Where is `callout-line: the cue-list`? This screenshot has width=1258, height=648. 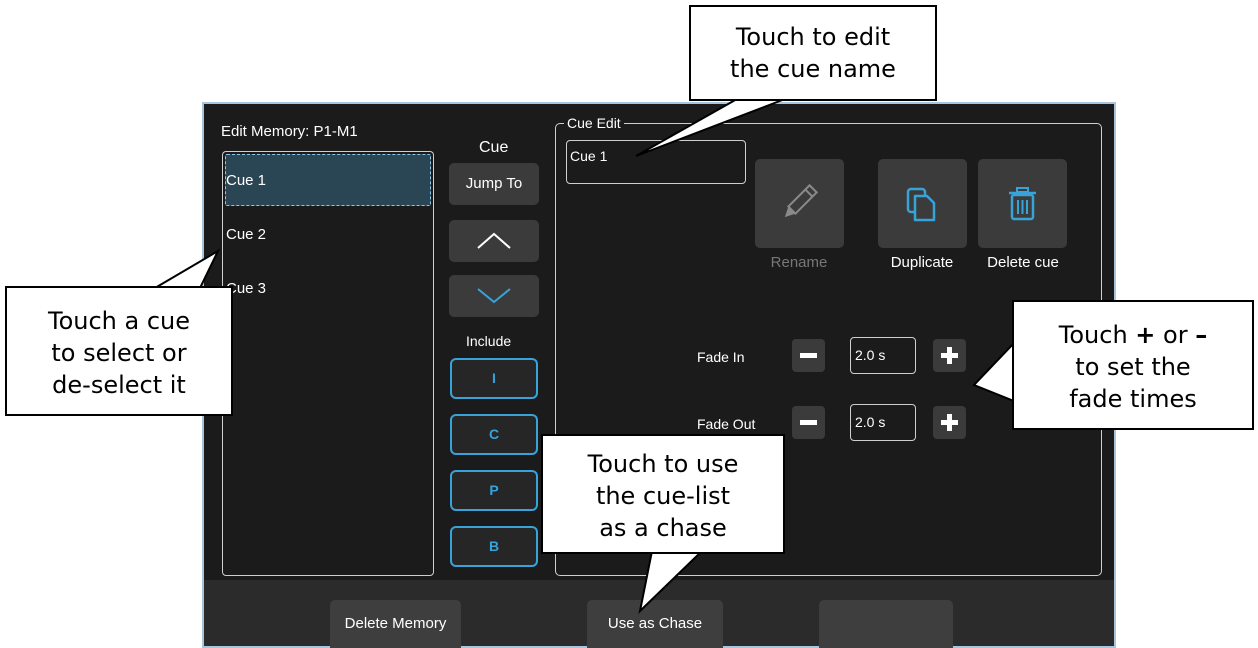
callout-line: the cue-list is located at coordinates (663, 496).